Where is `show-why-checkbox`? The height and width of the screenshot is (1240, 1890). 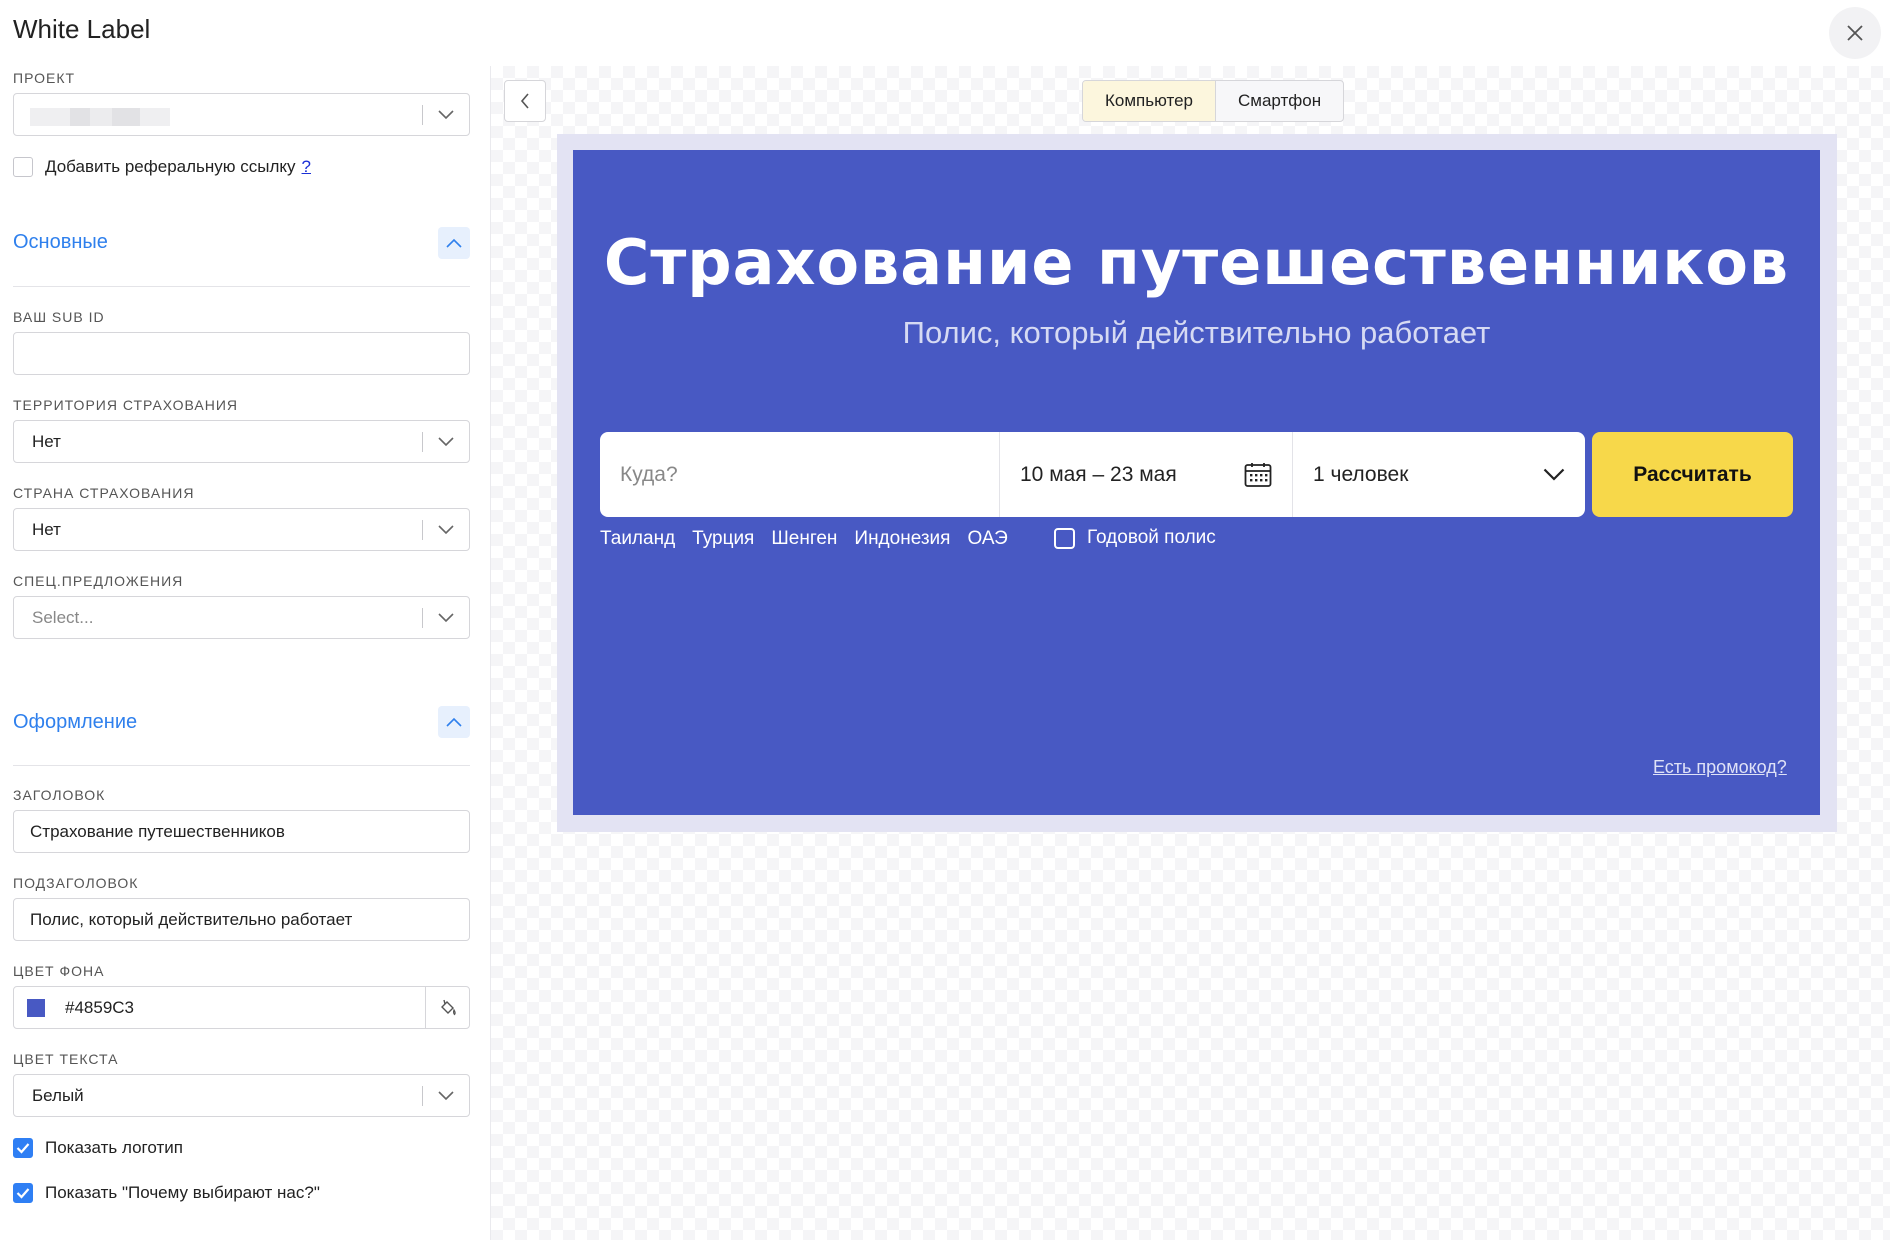 show-why-checkbox is located at coordinates (23, 1193).